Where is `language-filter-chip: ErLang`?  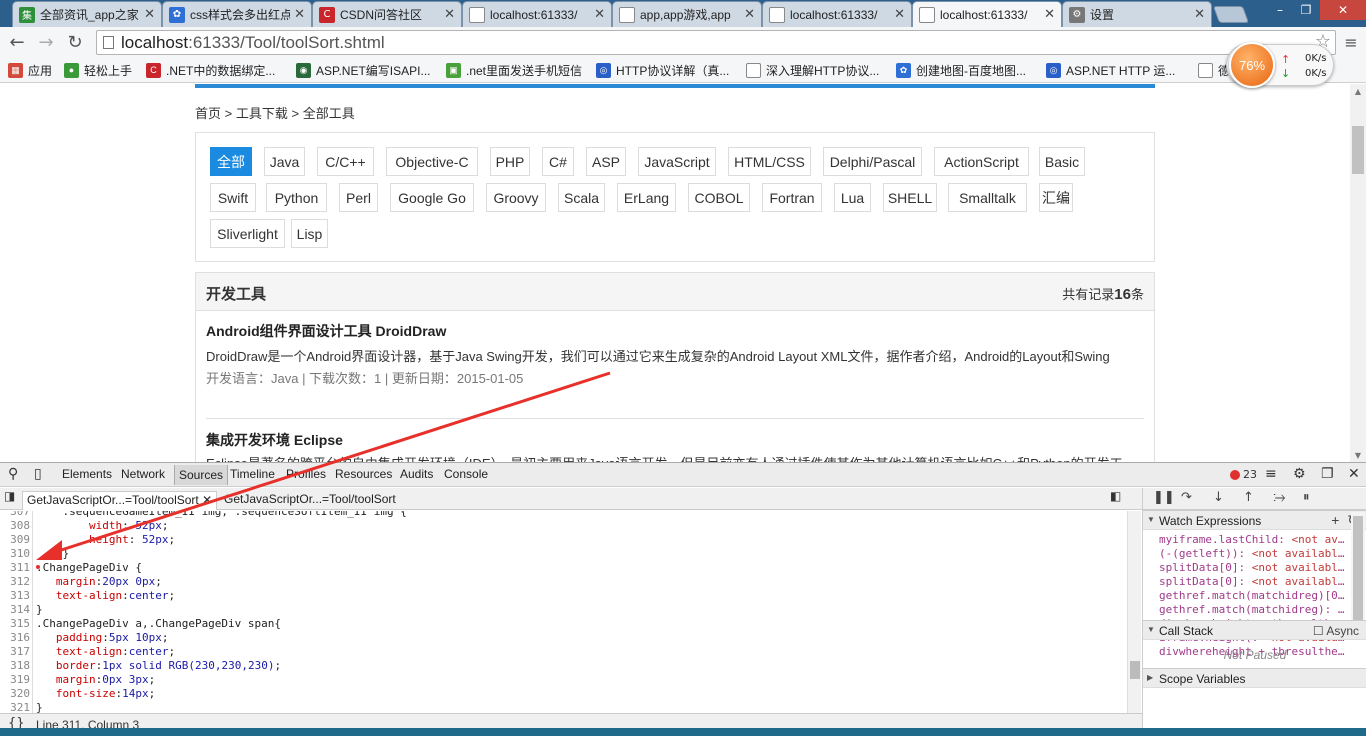 language-filter-chip: ErLang is located at coordinates (646, 197).